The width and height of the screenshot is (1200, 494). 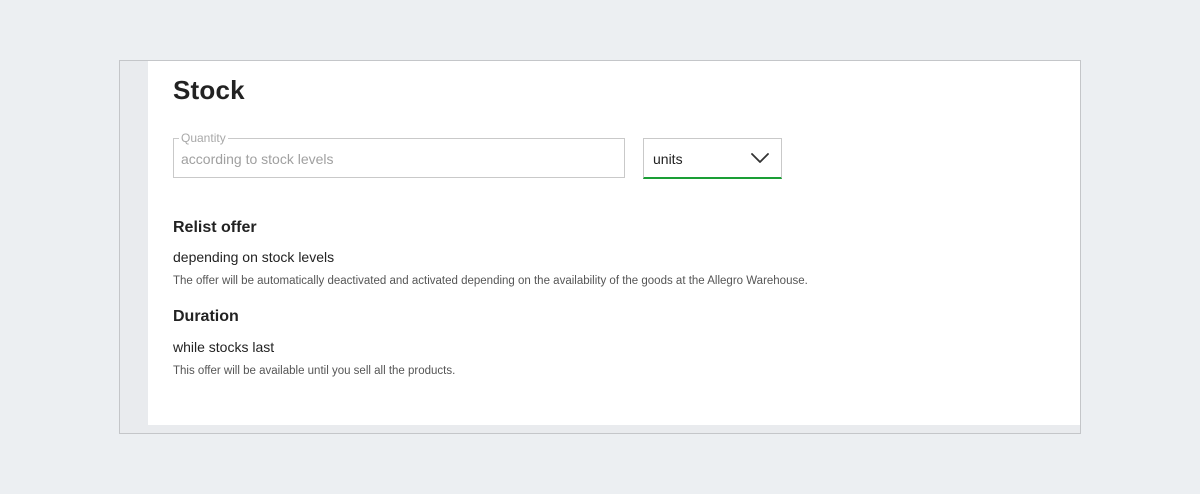 What do you see at coordinates (215, 227) in the screenshot?
I see `relist-heading: Relist offer` at bounding box center [215, 227].